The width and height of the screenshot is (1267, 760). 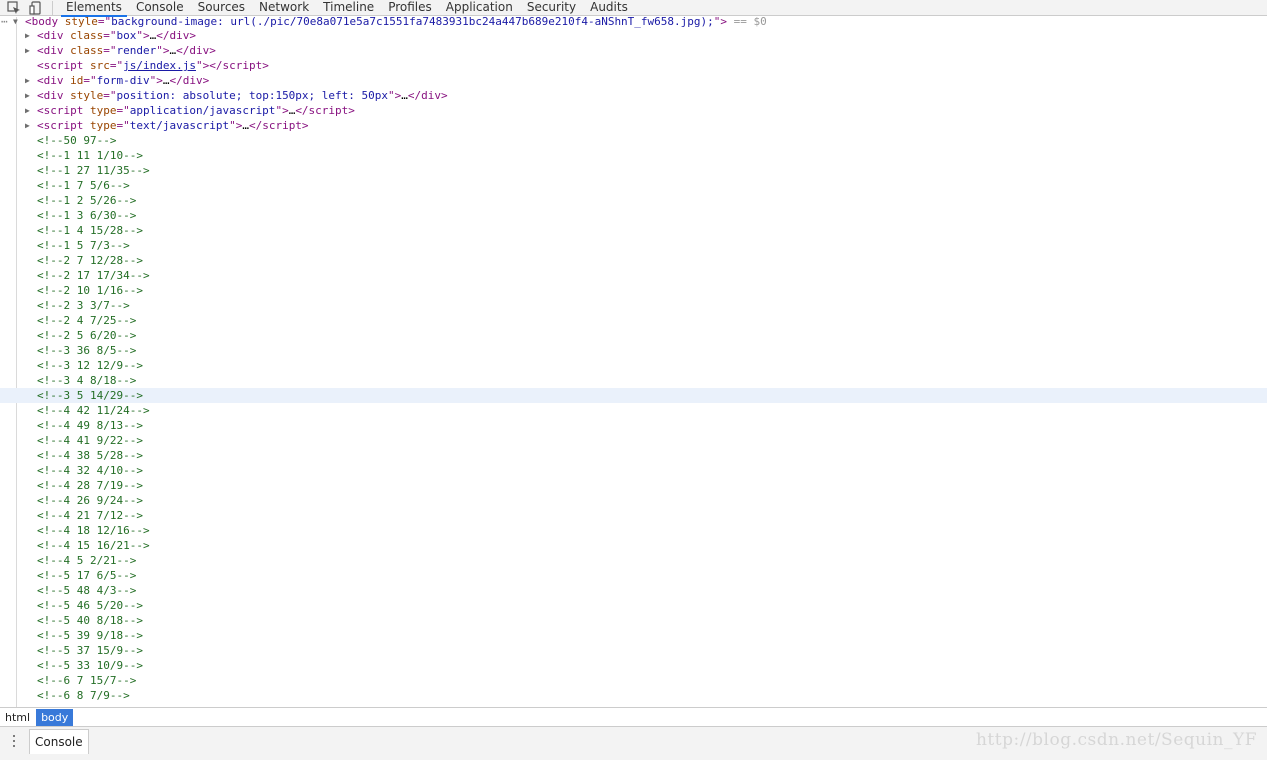 What do you see at coordinates (116, 35) in the screenshot?
I see `node-markup: <div class="box">…</div>` at bounding box center [116, 35].